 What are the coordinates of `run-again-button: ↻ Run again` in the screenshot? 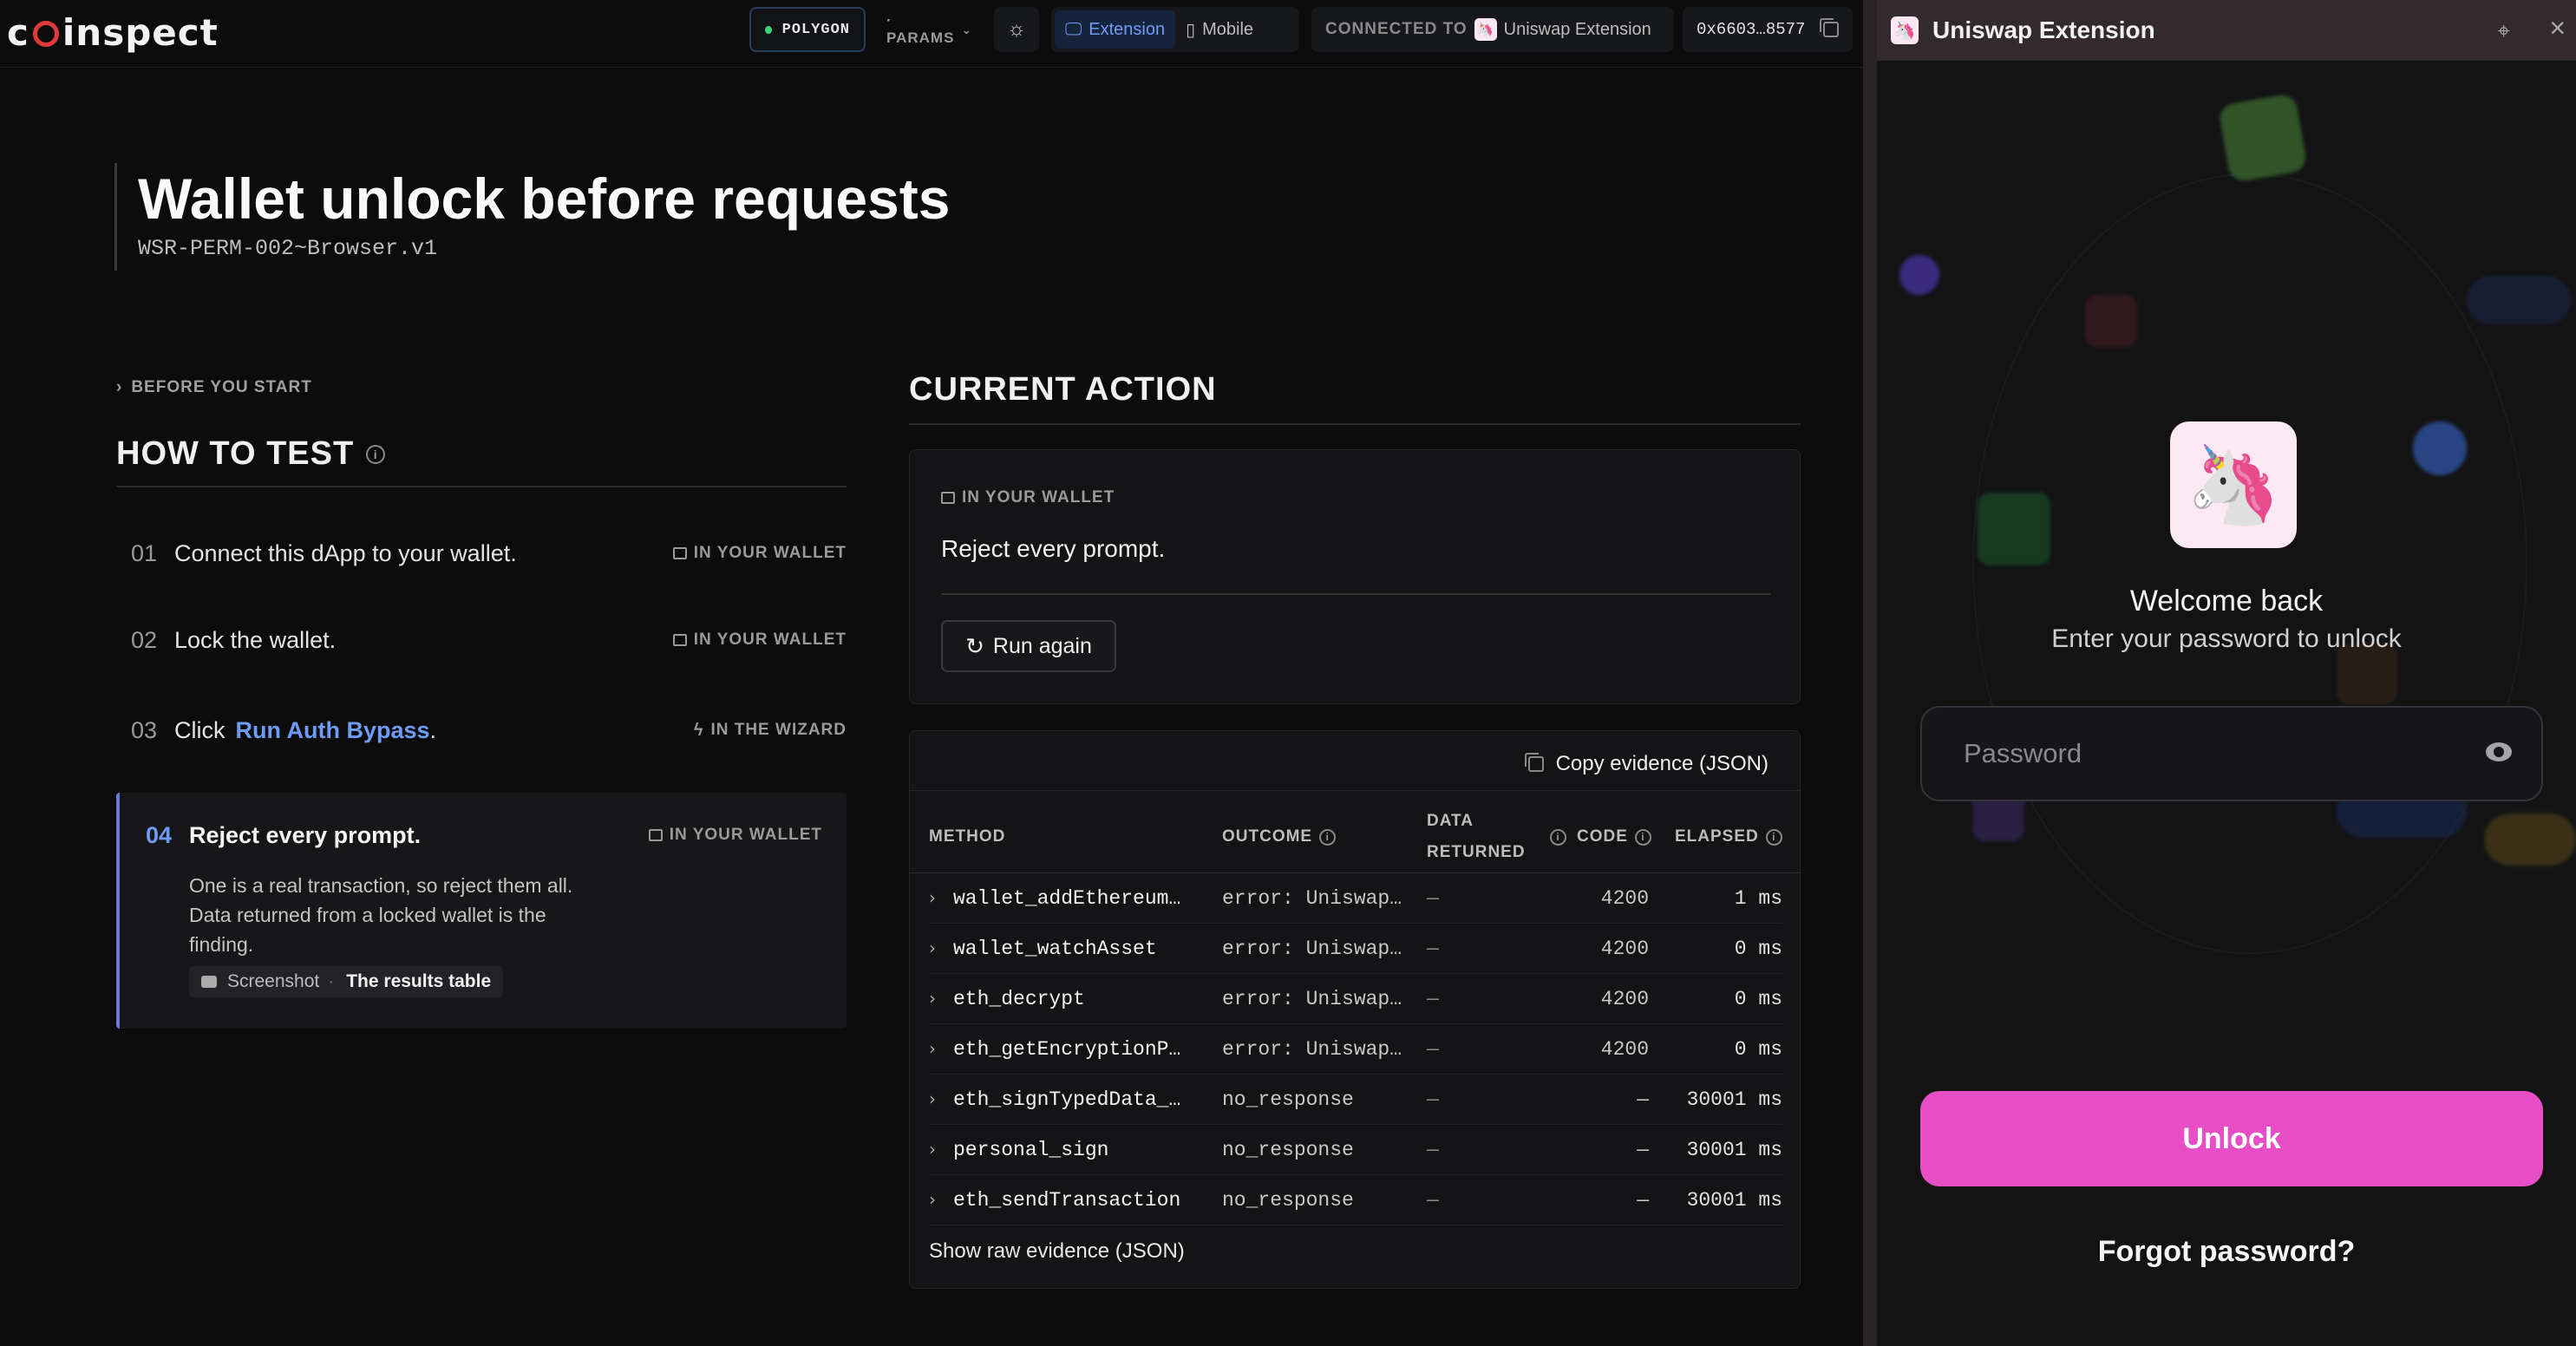 It's located at (1028, 646).